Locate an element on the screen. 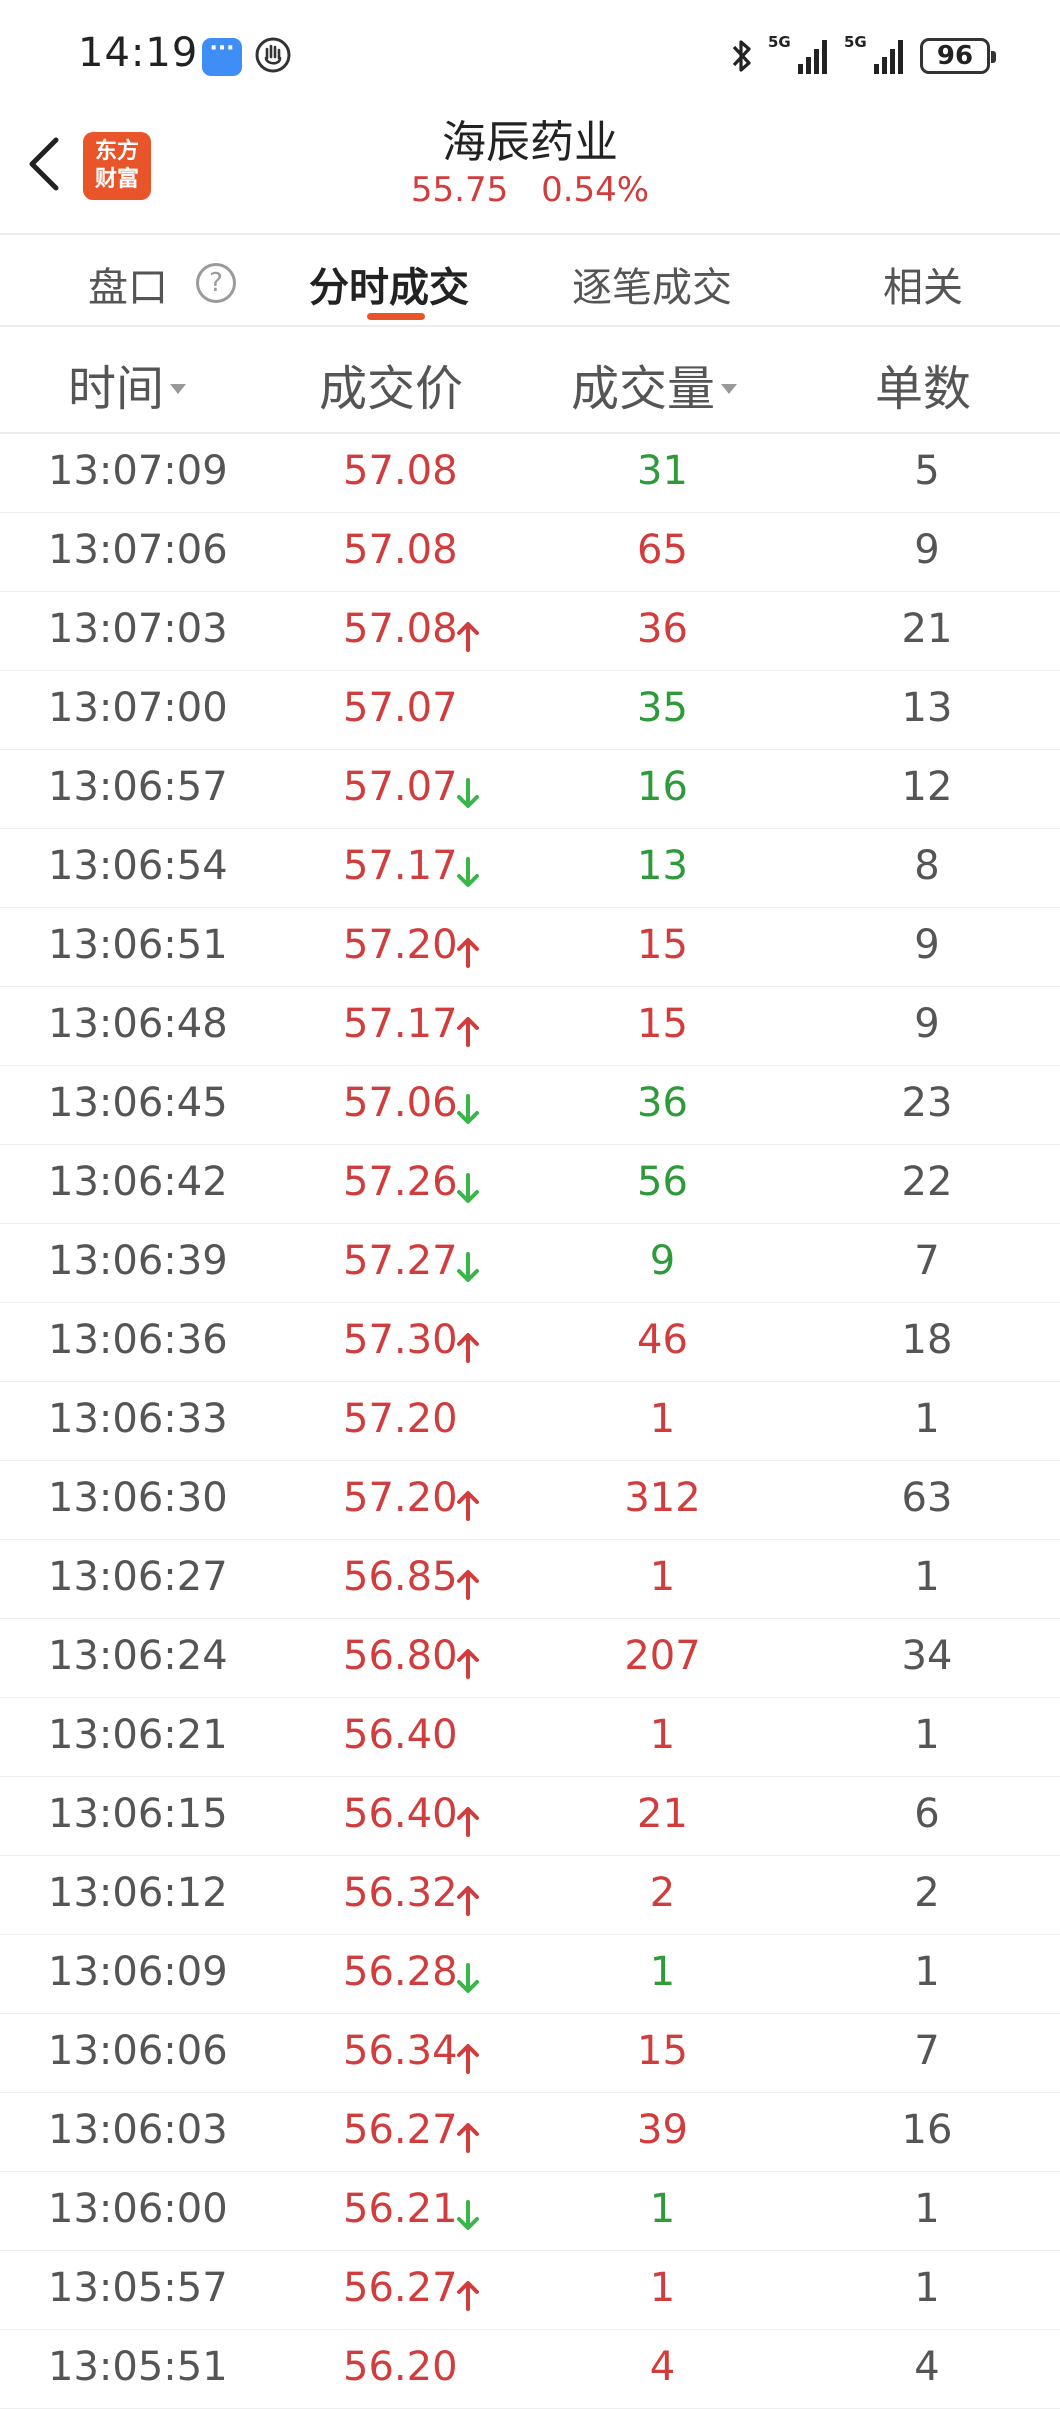 Image resolution: width=1060 pixels, height=2409 pixels. table-row: 13:07:03 57.08 36 21 is located at coordinates (530, 631).